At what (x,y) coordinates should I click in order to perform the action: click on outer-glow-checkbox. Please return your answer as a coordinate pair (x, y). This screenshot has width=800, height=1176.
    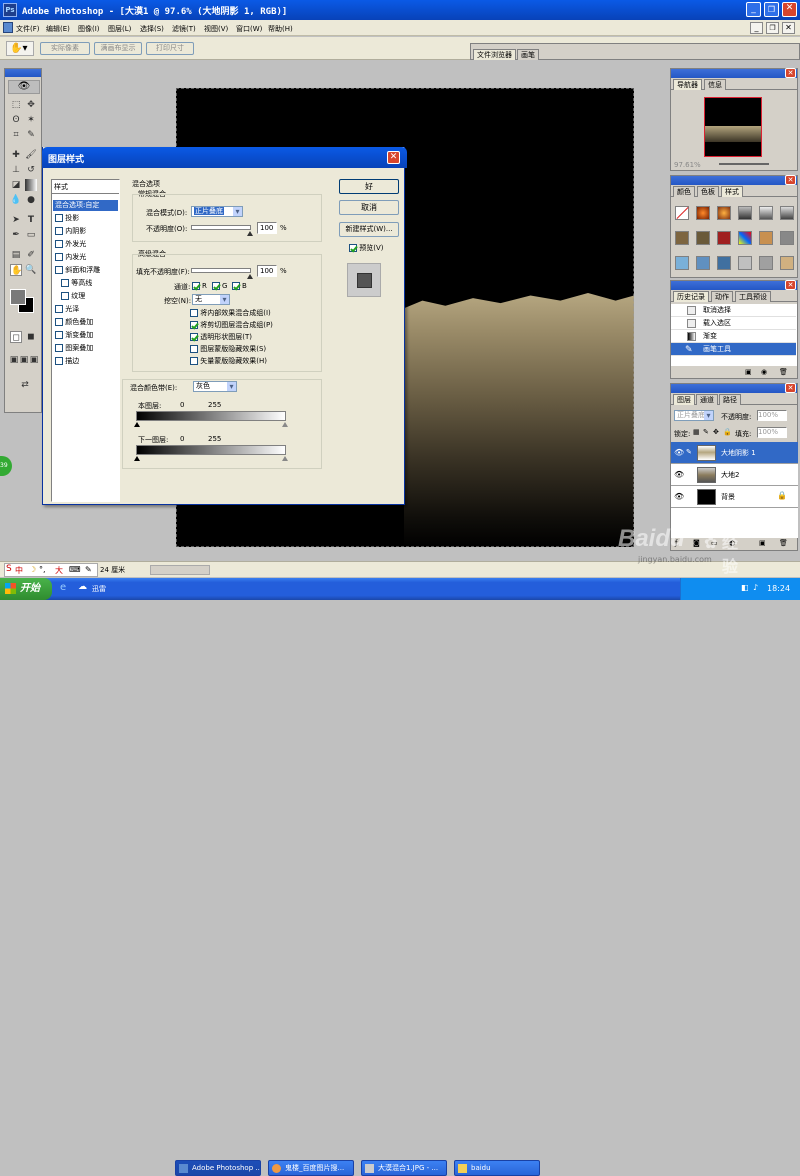
    Looking at the image, I should click on (59, 244).